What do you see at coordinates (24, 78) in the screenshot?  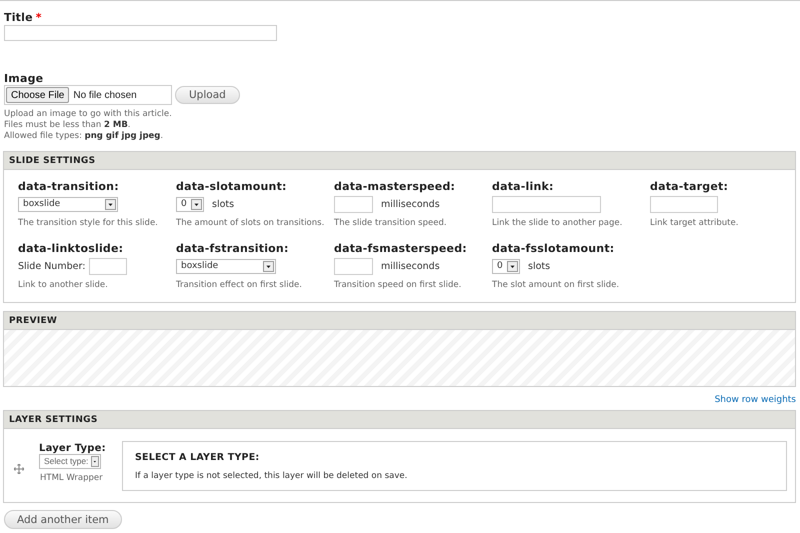 I see `field-label: Image` at bounding box center [24, 78].